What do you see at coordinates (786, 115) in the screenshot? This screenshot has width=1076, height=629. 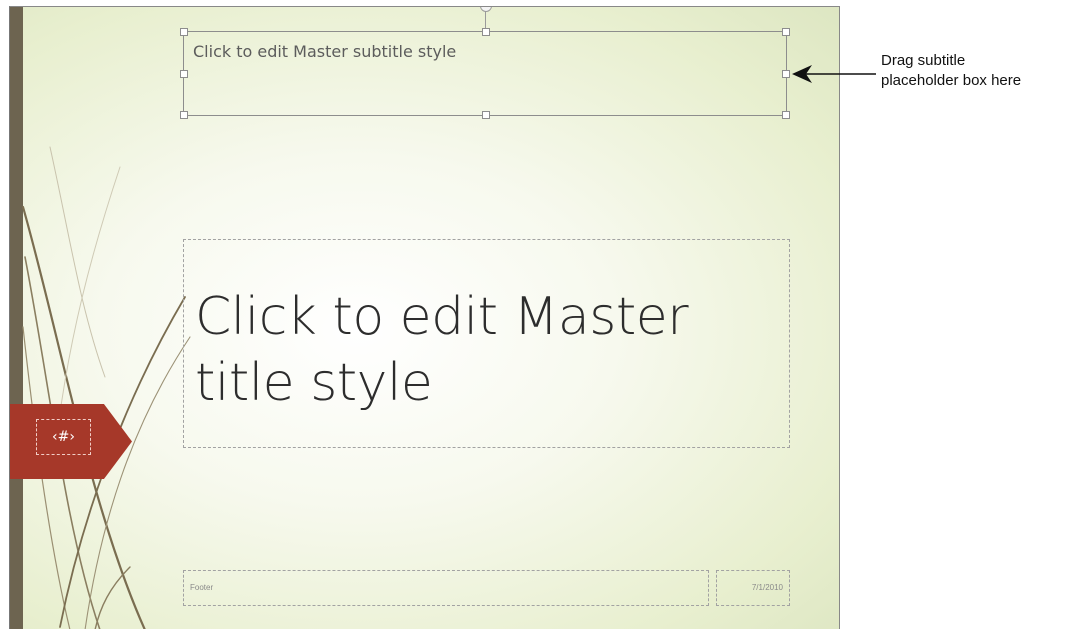 I see `resize-handle-bottom-right` at bounding box center [786, 115].